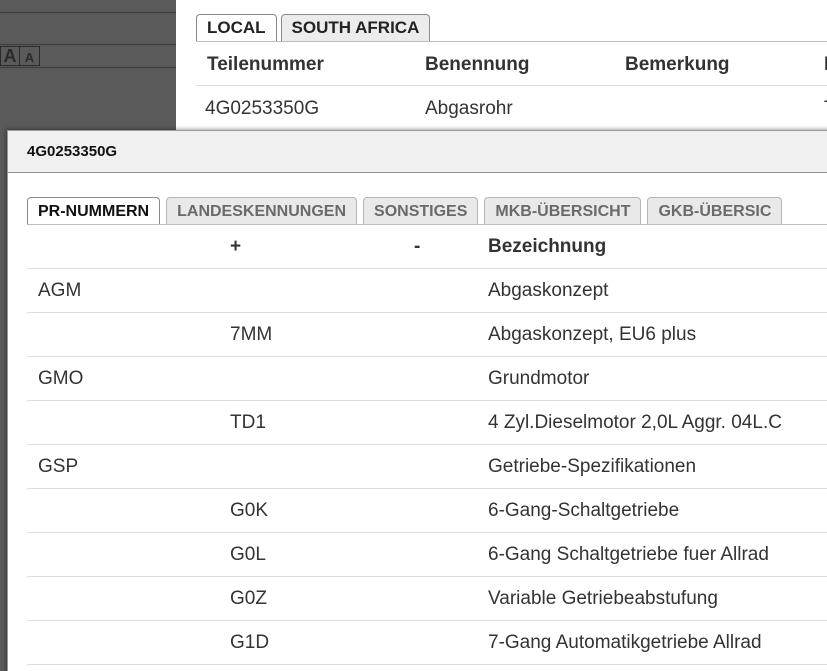 This screenshot has height=671, width=827. Describe the element at coordinates (427, 335) in the screenshot. I see `table-row: 7MM Abgaskonzept, EU6 plus` at that location.